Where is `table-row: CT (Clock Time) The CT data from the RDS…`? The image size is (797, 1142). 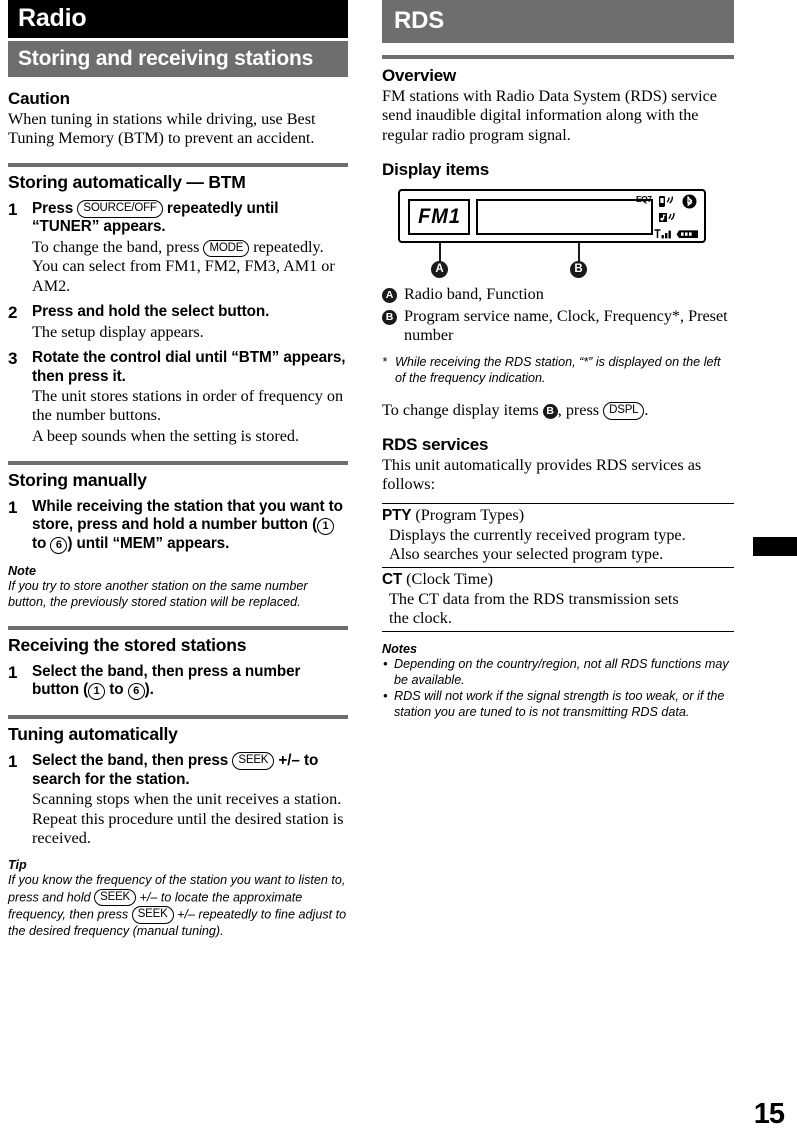
table-row: CT (Clock Time) The CT data from the RDS… is located at coordinates (558, 600).